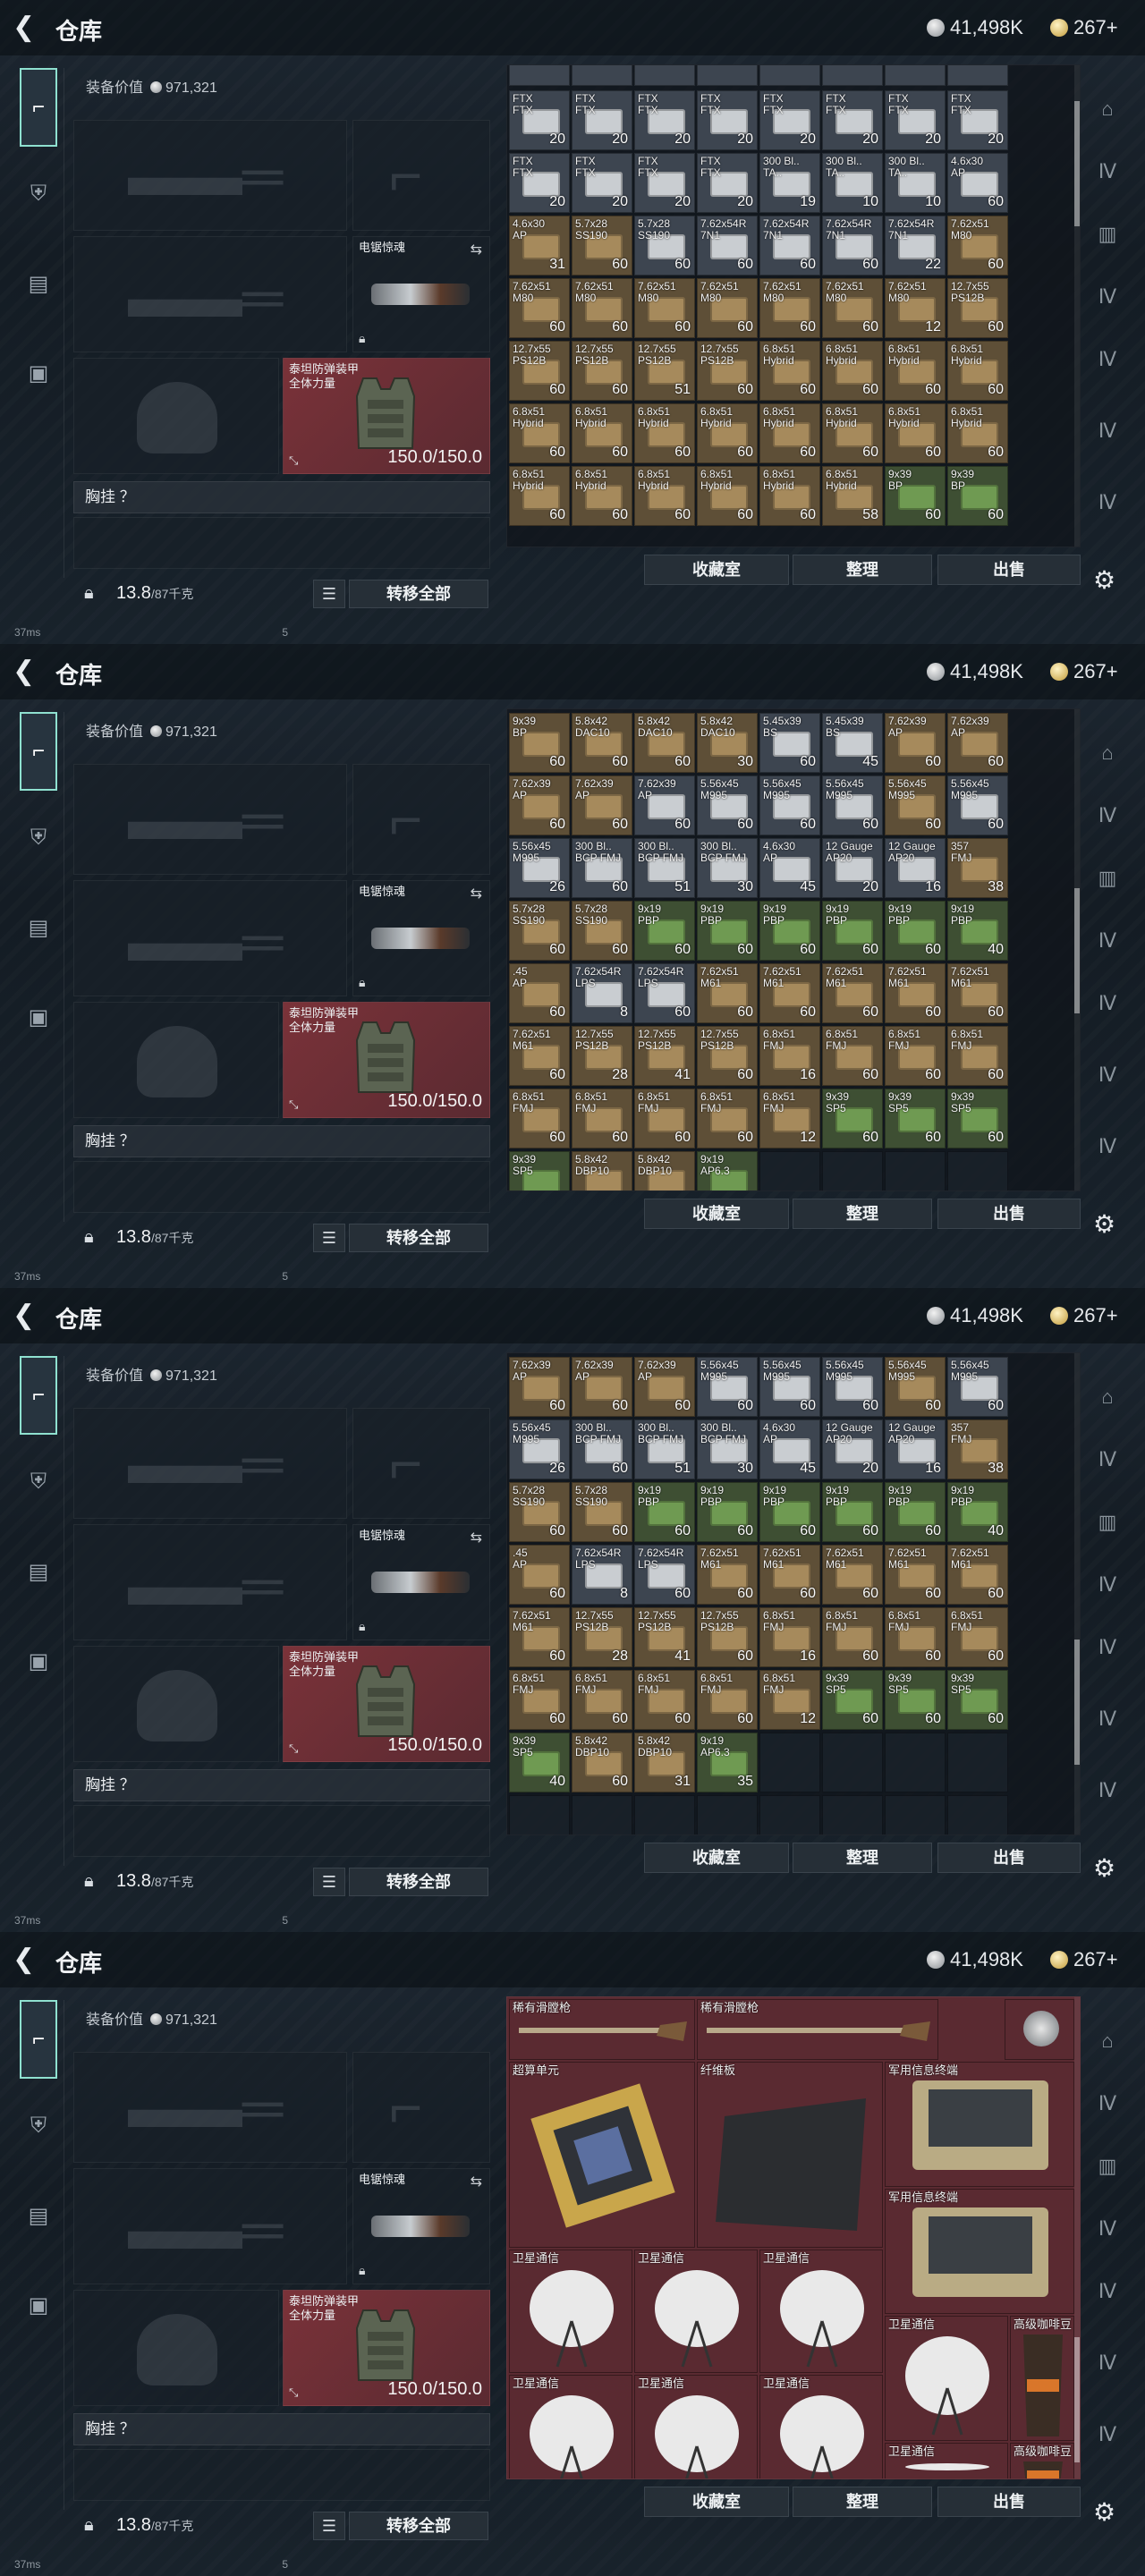 The image size is (1145, 2576). Describe the element at coordinates (210, 294) in the screenshot. I see `secondary-weapon-slot: ▬▬═` at that location.